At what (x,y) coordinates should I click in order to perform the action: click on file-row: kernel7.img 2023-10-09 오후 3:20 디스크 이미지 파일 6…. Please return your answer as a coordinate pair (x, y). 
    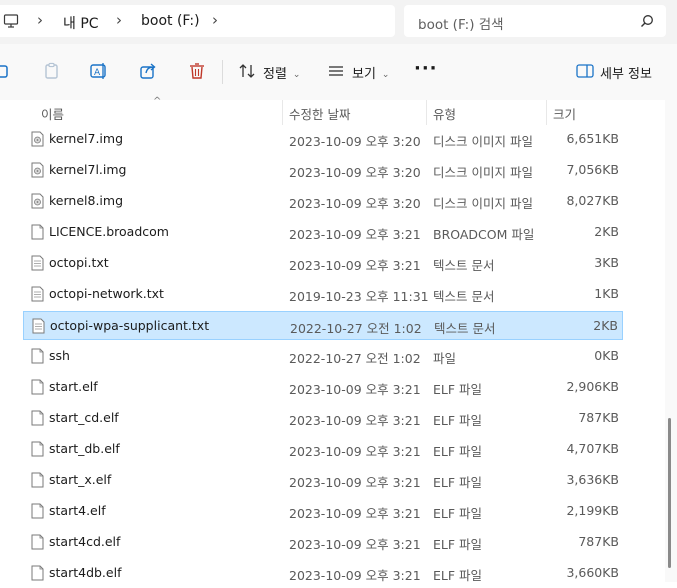
    Looking at the image, I should click on (323, 139).